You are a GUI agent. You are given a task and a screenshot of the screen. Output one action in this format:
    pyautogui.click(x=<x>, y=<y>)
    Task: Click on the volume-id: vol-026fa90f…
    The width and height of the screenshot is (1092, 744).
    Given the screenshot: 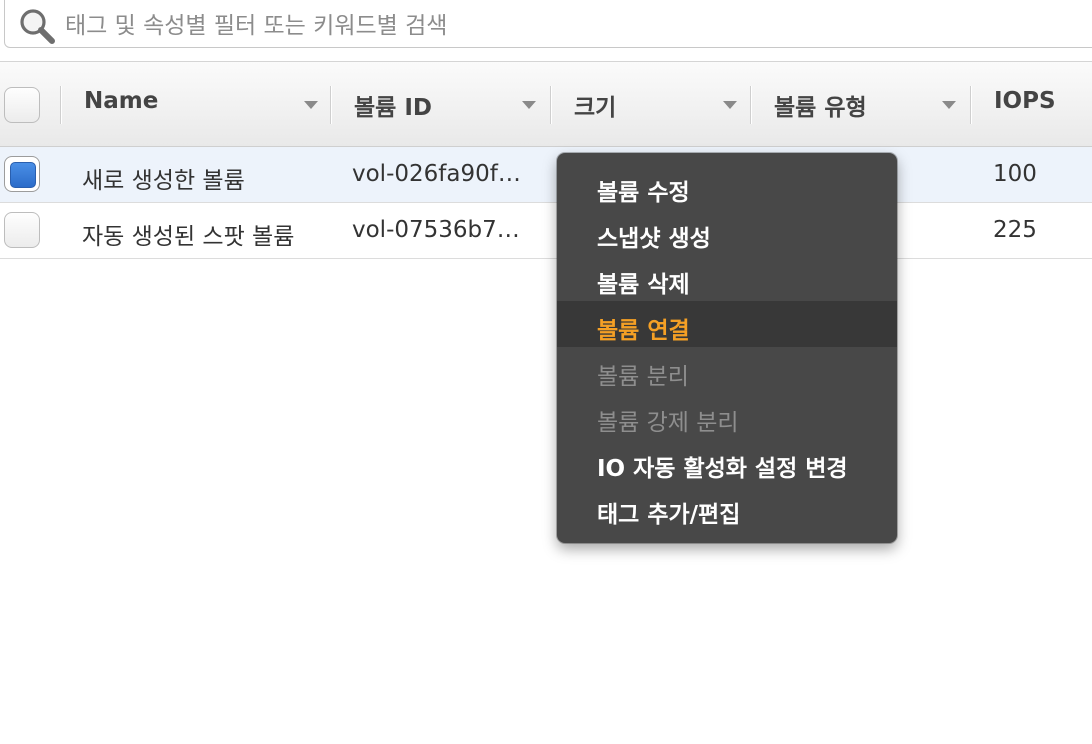 What is the action you would take?
    pyautogui.click(x=436, y=174)
    